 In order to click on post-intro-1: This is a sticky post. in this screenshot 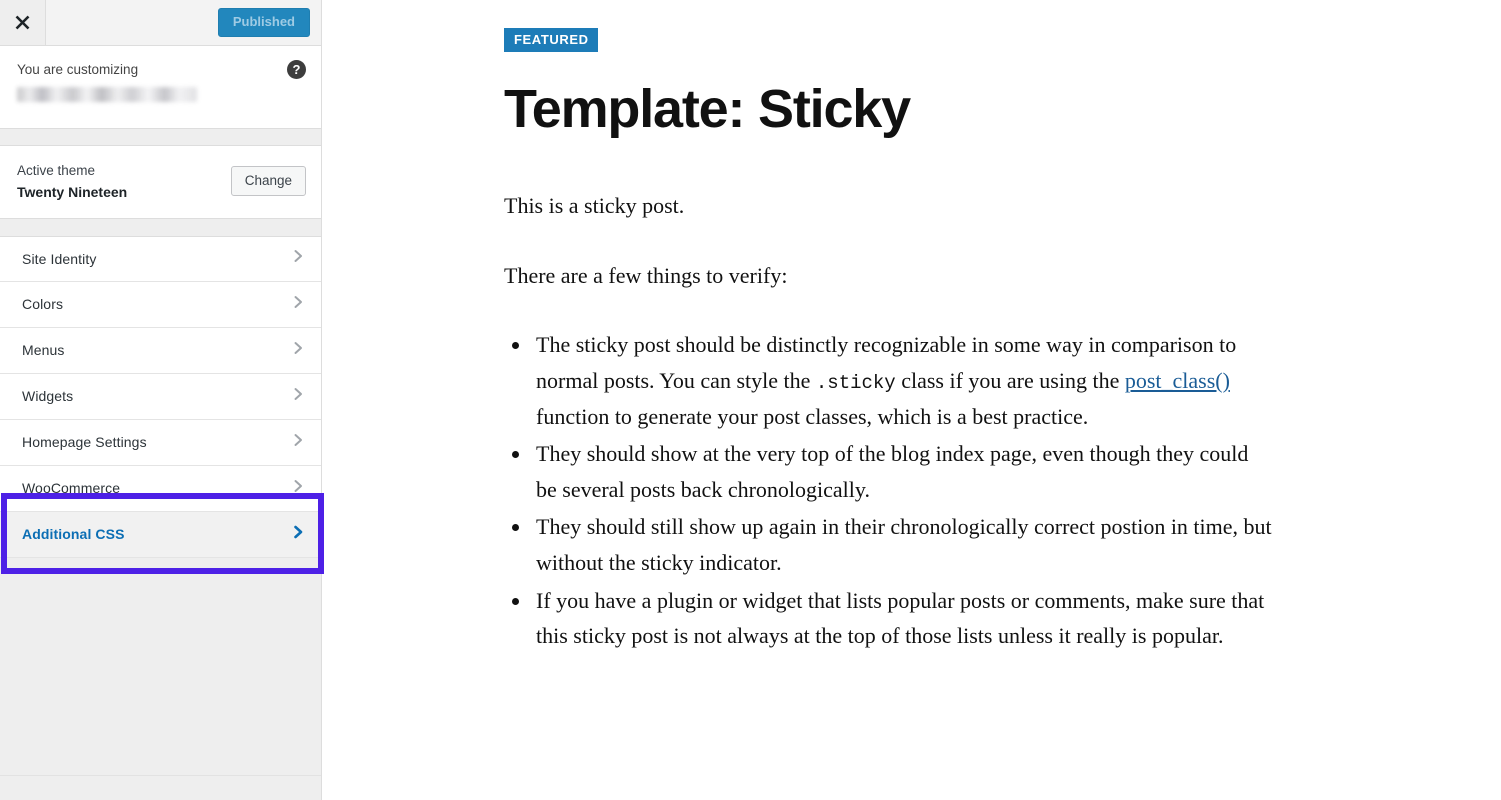, I will do `click(594, 205)`.